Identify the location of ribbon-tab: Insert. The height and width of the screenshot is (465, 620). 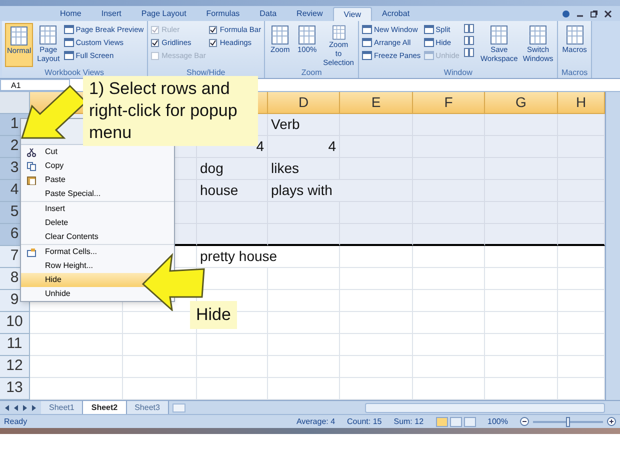
(111, 14).